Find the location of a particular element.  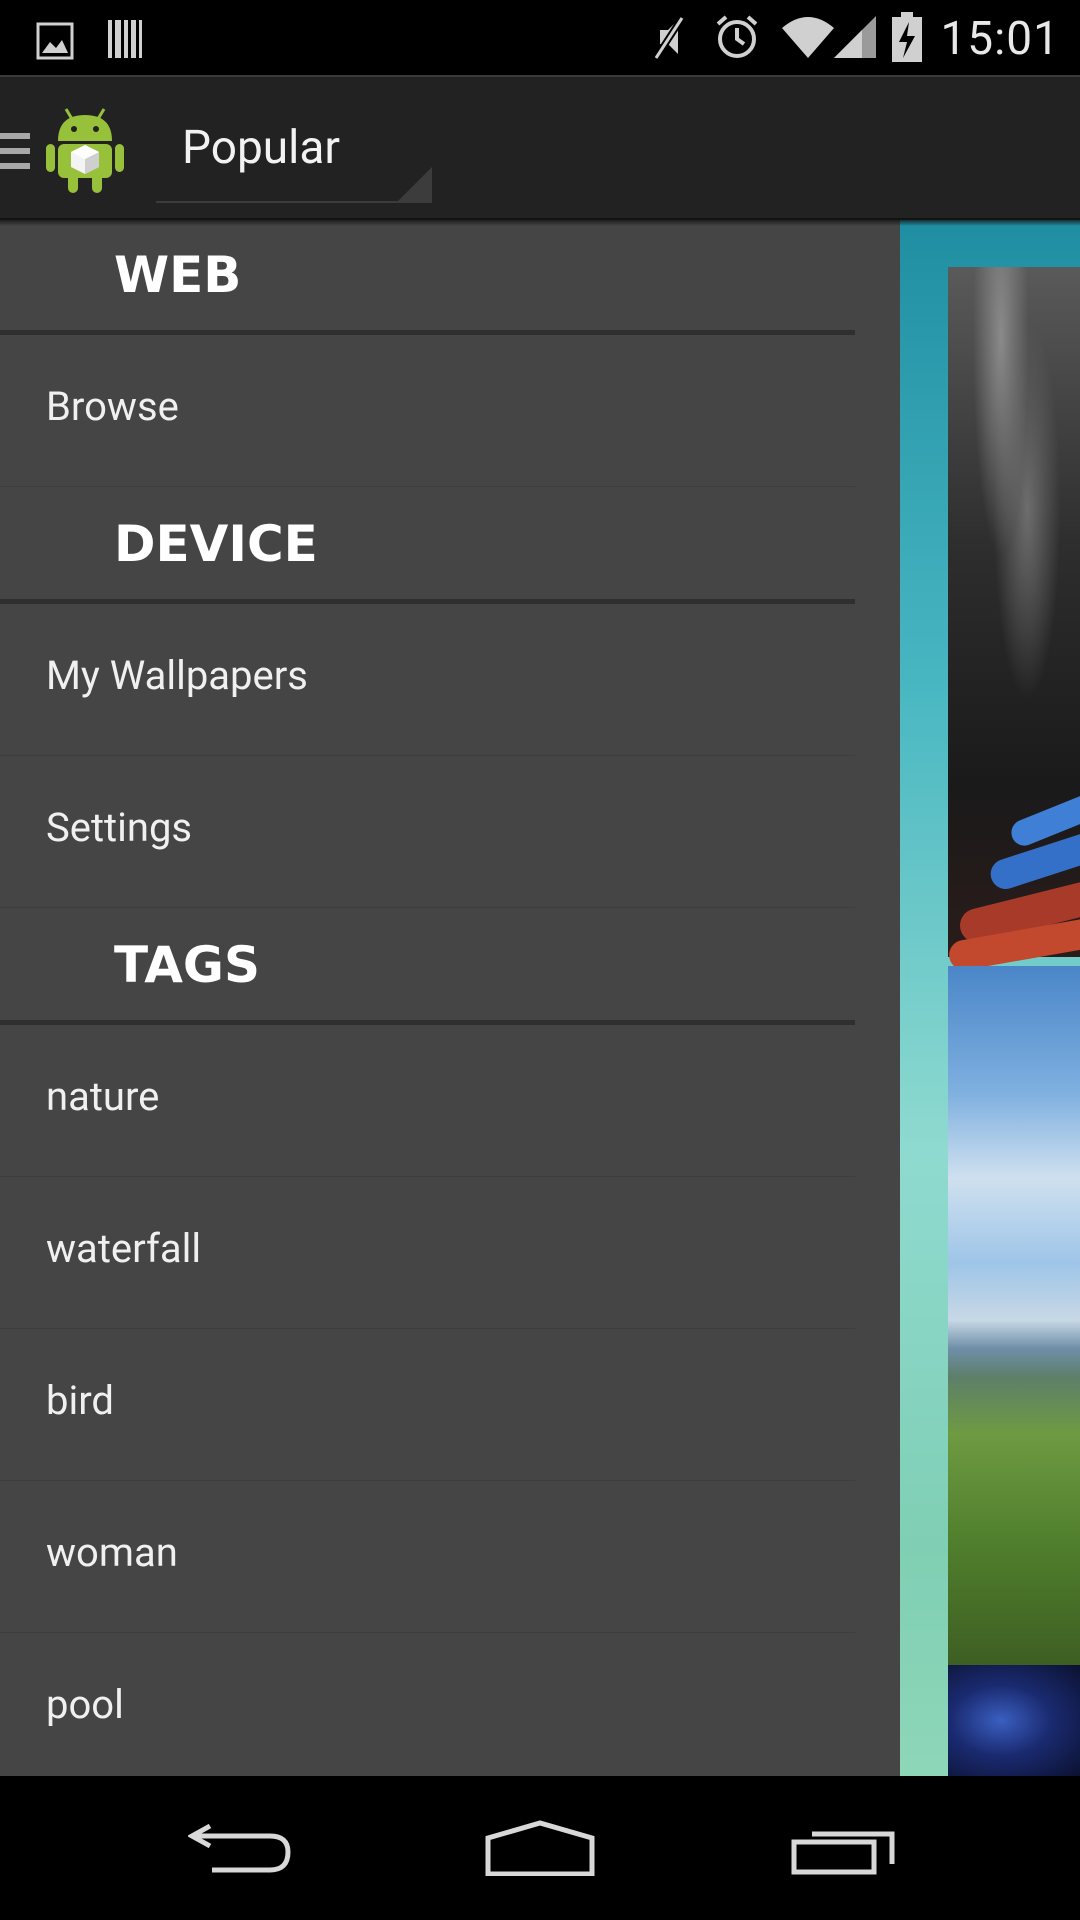

spinner-arrow-icon is located at coordinates (414, 185).